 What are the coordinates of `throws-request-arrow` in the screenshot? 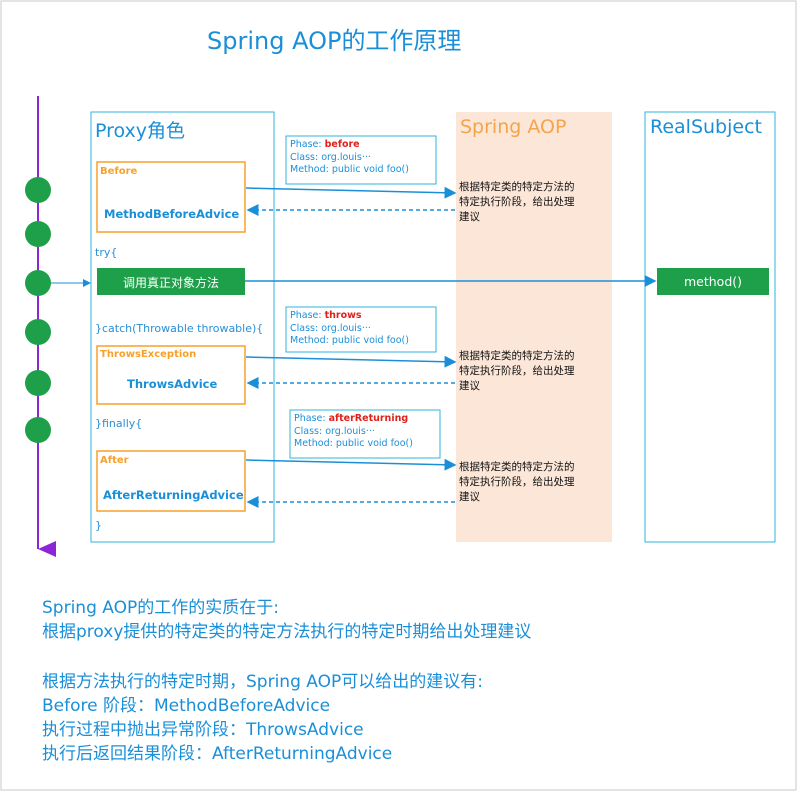 It's located at (351, 361).